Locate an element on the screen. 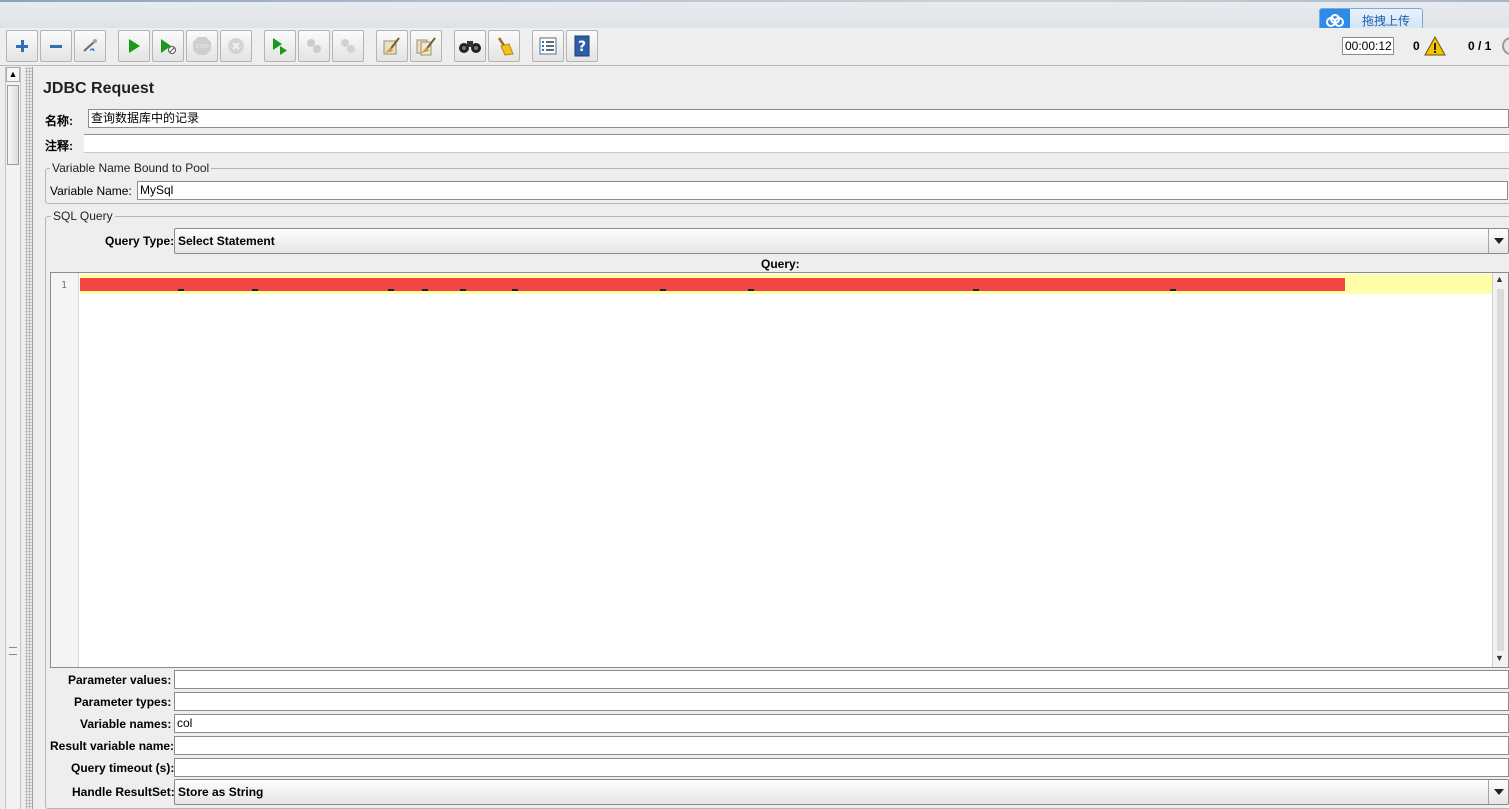 The height and width of the screenshot is (809, 1509). remote-stop-icon is located at coordinates (314, 46).